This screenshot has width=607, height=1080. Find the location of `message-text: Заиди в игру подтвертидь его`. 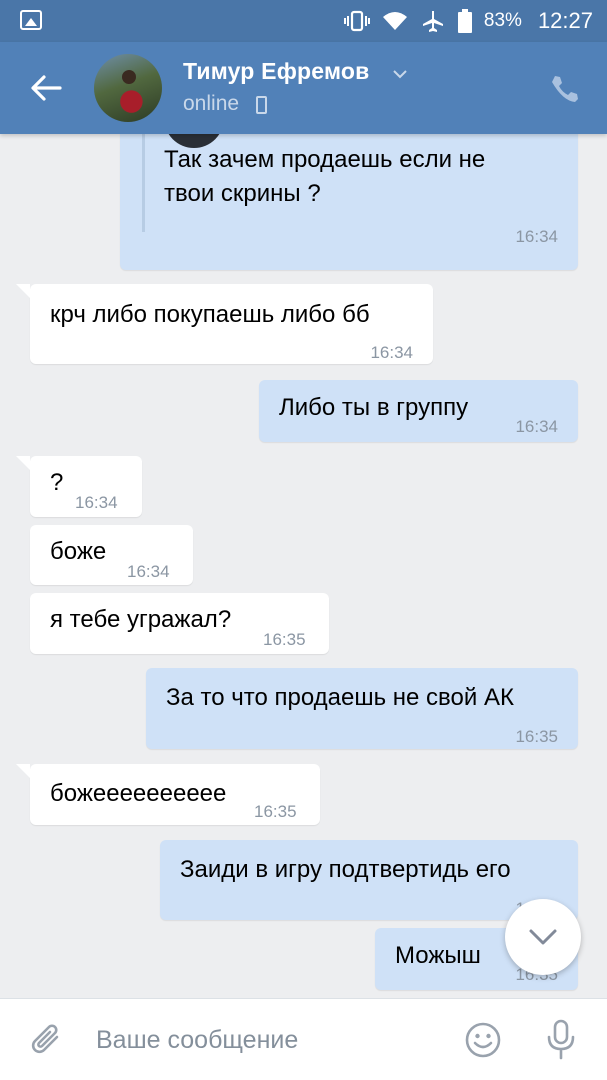

message-text: Заиди в игру подтвертидь его is located at coordinates (345, 869).